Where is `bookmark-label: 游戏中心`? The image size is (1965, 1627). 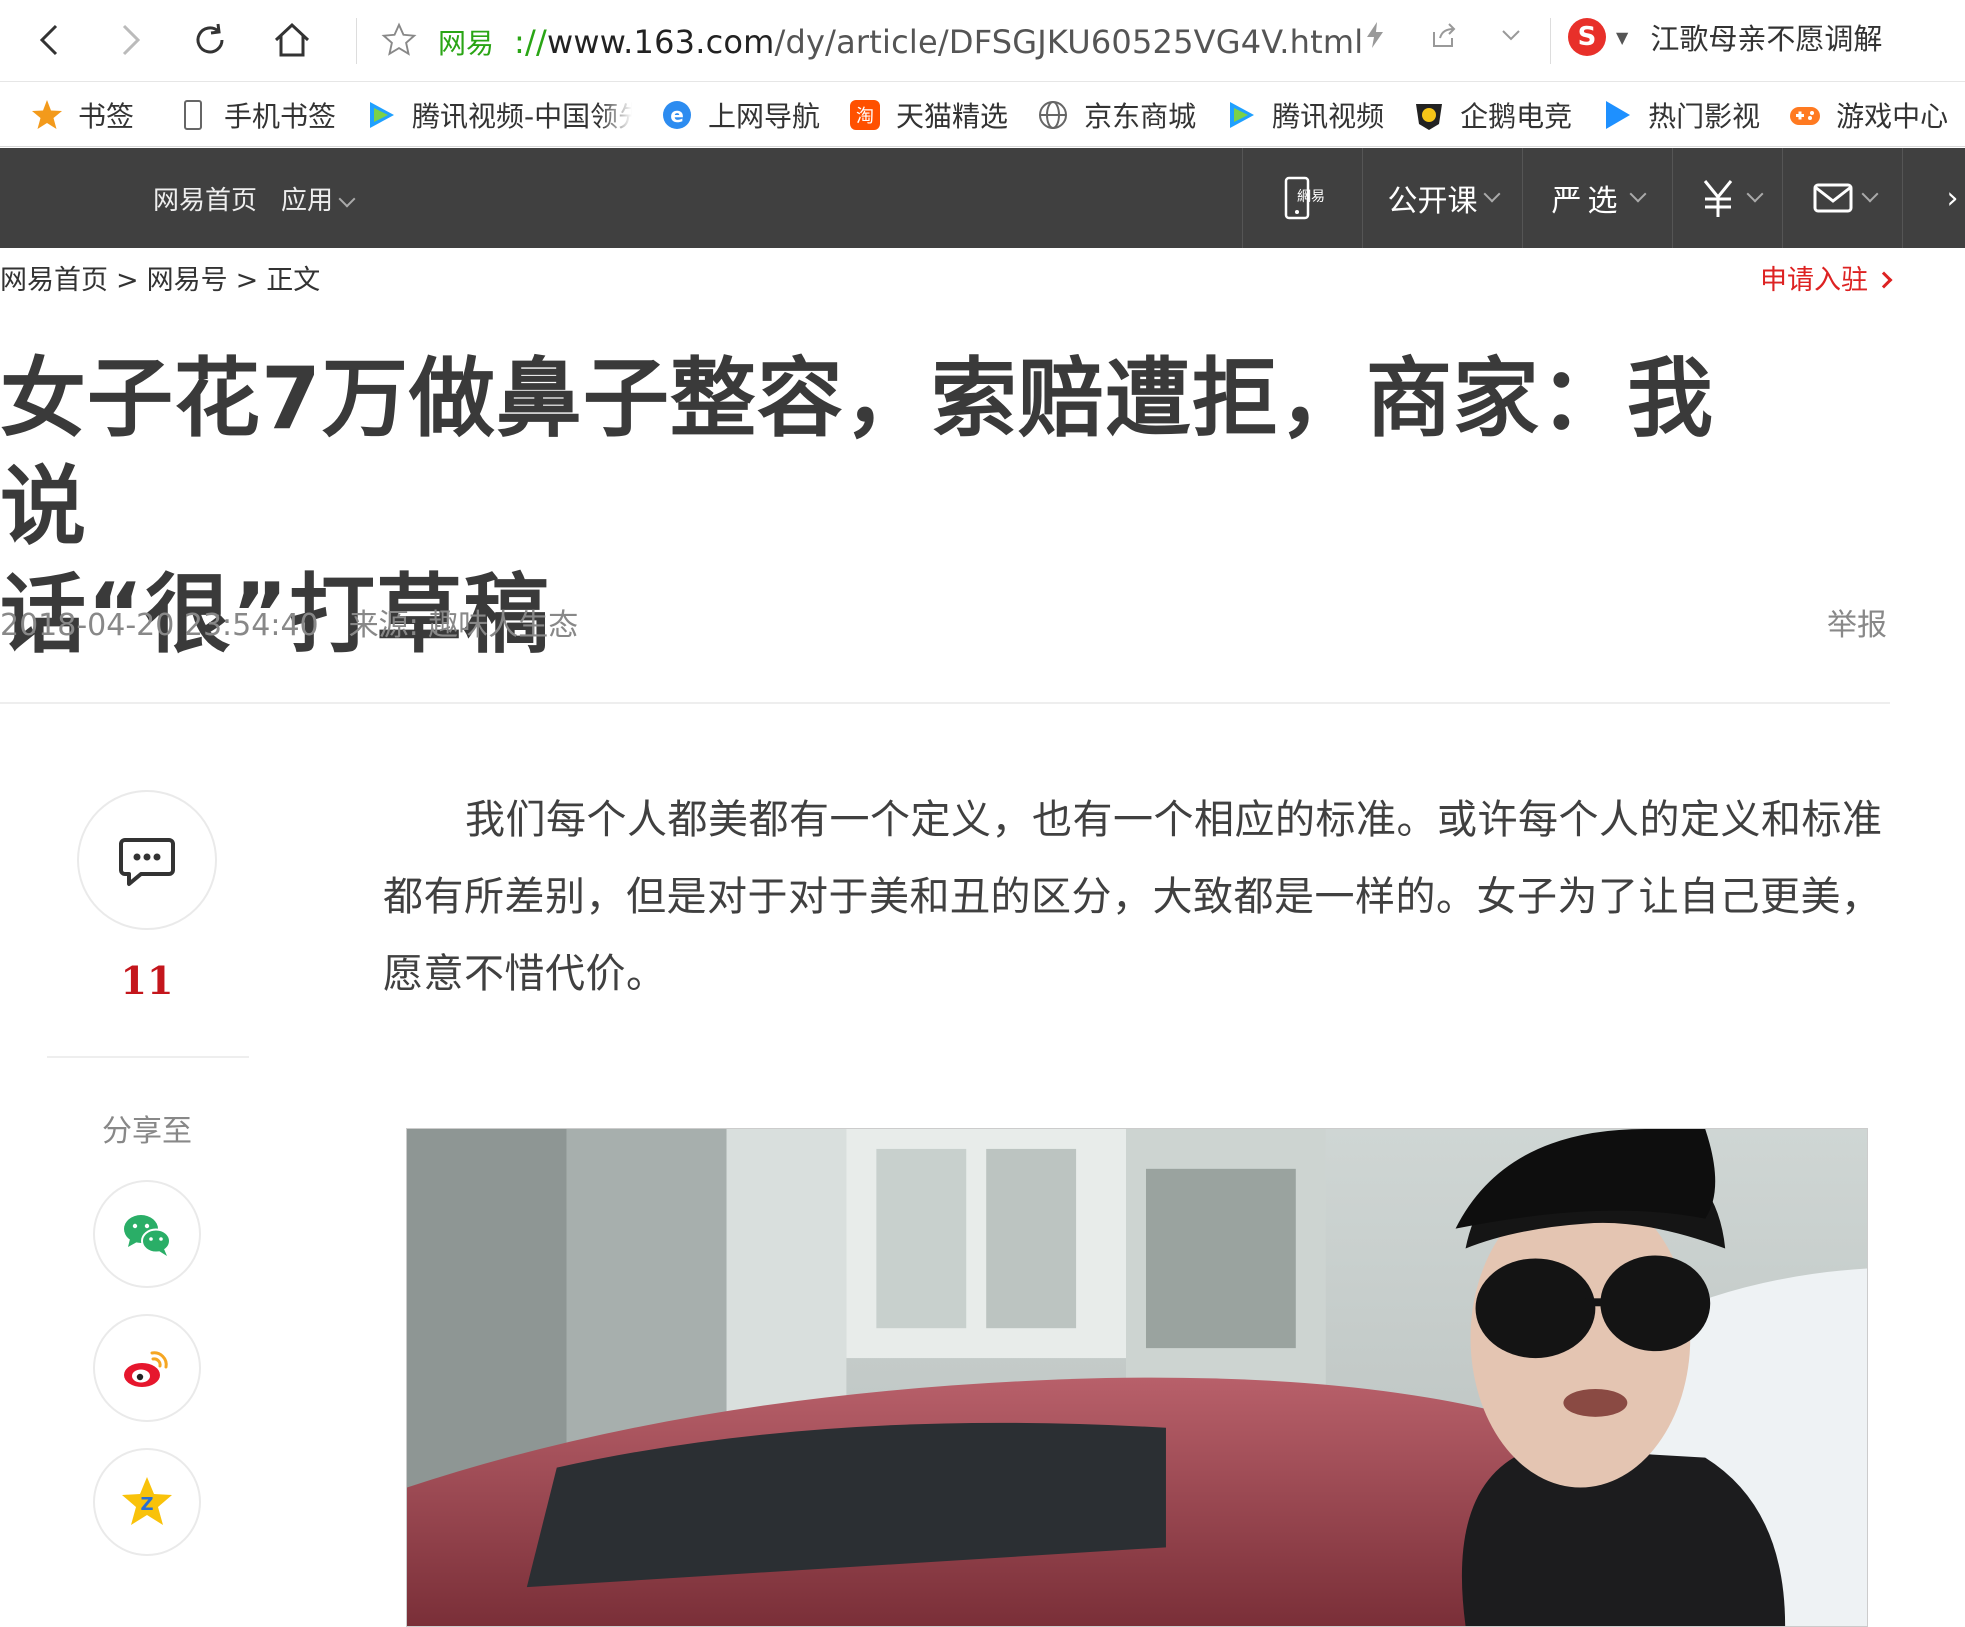
bookmark-label: 游戏中心 is located at coordinates (1892, 116).